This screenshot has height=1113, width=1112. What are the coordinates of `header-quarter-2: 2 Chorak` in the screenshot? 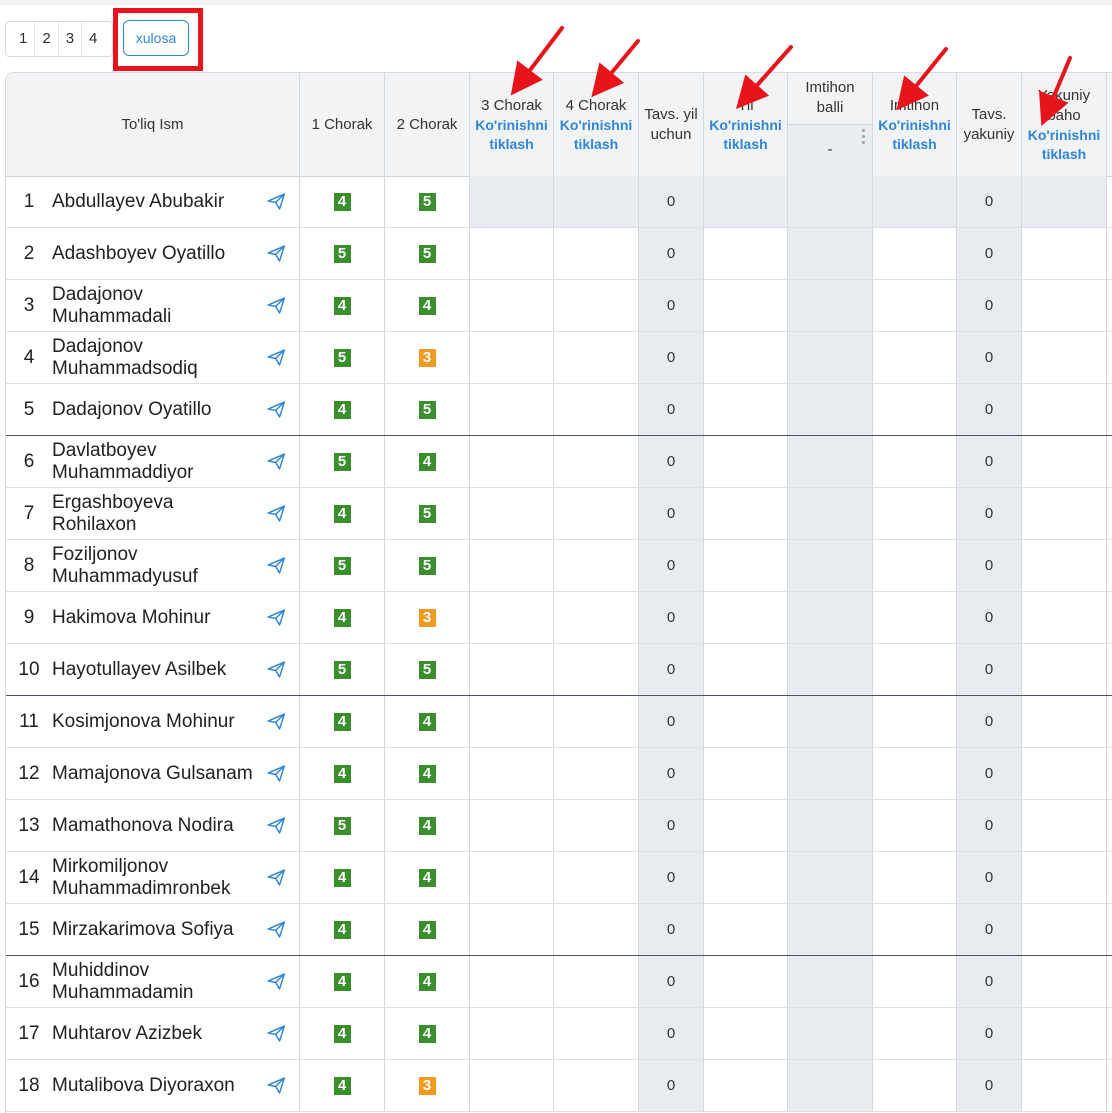 It's located at (427, 124).